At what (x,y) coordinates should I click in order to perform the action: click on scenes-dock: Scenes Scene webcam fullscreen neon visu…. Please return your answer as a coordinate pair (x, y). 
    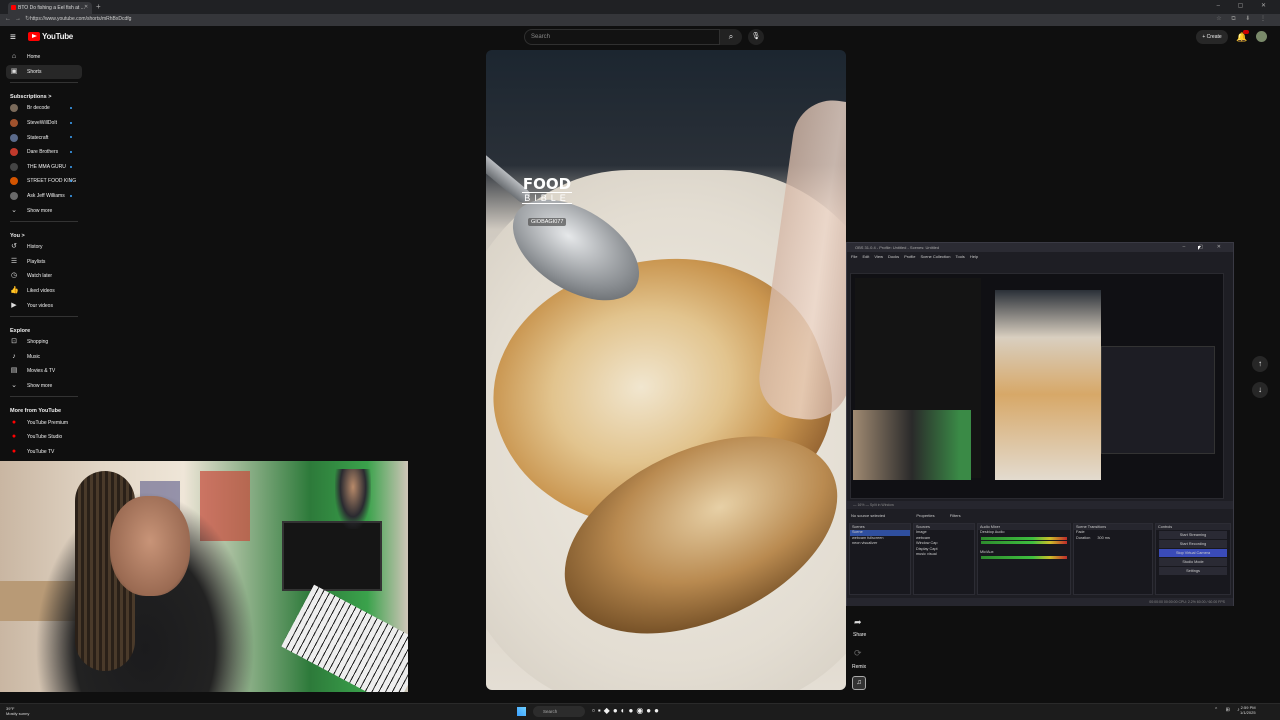
    Looking at the image, I should click on (880, 559).